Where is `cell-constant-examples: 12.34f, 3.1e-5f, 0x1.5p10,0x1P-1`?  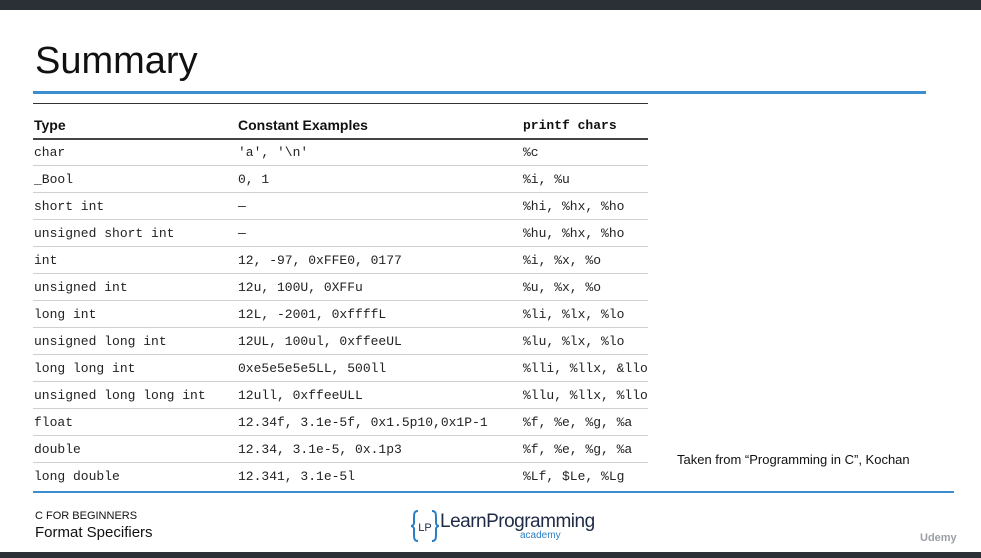
cell-constant-examples: 12.34f, 3.1e-5f, 0x1.5p10,0x1P-1 is located at coordinates (363, 422).